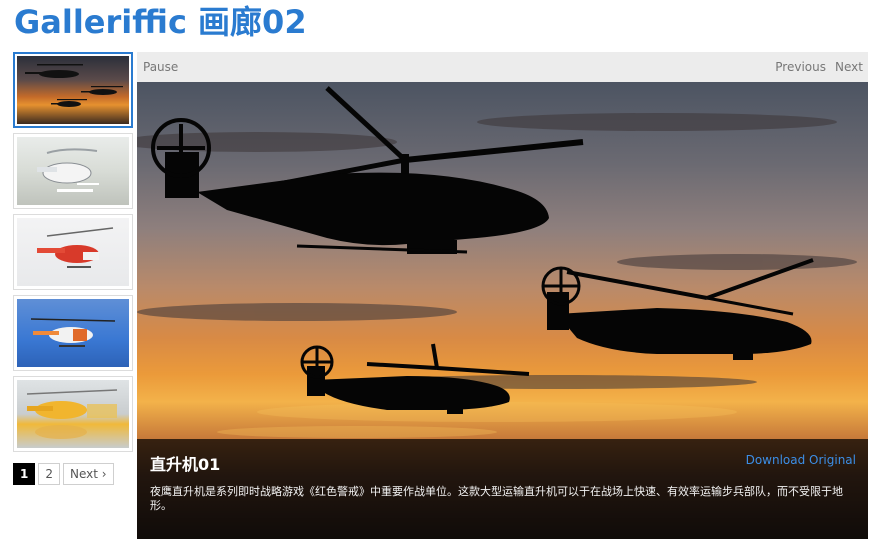 The image size is (878, 547). What do you see at coordinates (24, 474) in the screenshot?
I see `page-1-button: 1` at bounding box center [24, 474].